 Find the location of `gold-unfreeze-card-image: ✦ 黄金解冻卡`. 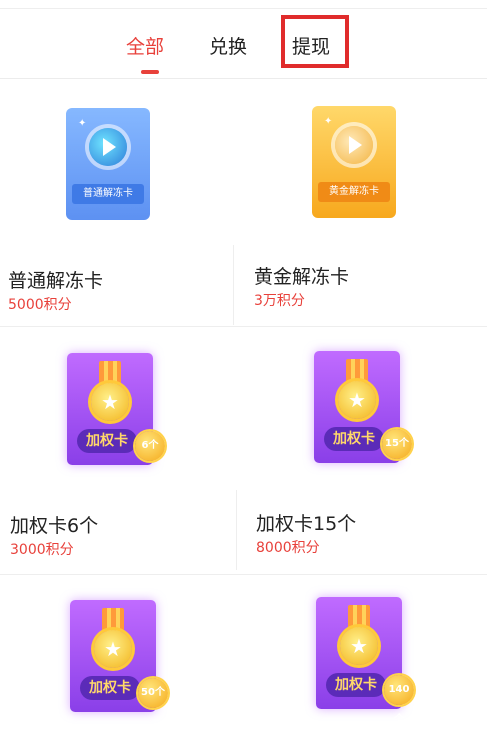

gold-unfreeze-card-image: ✦ 黄金解冻卡 is located at coordinates (354, 162).